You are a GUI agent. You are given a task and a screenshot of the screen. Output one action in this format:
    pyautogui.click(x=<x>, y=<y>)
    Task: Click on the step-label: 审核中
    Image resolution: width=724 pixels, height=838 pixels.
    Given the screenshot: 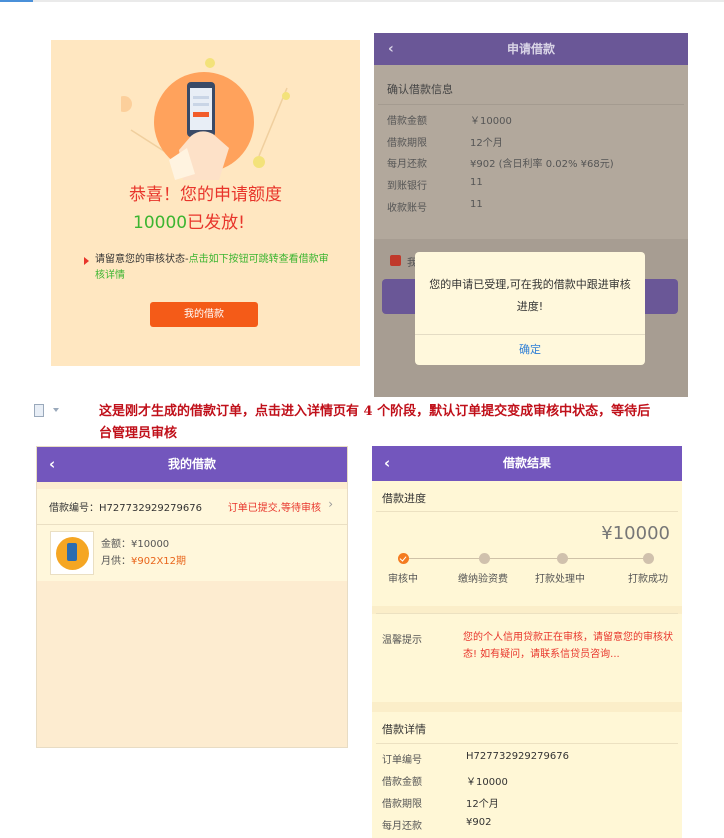 What is the action you would take?
    pyautogui.click(x=403, y=579)
    